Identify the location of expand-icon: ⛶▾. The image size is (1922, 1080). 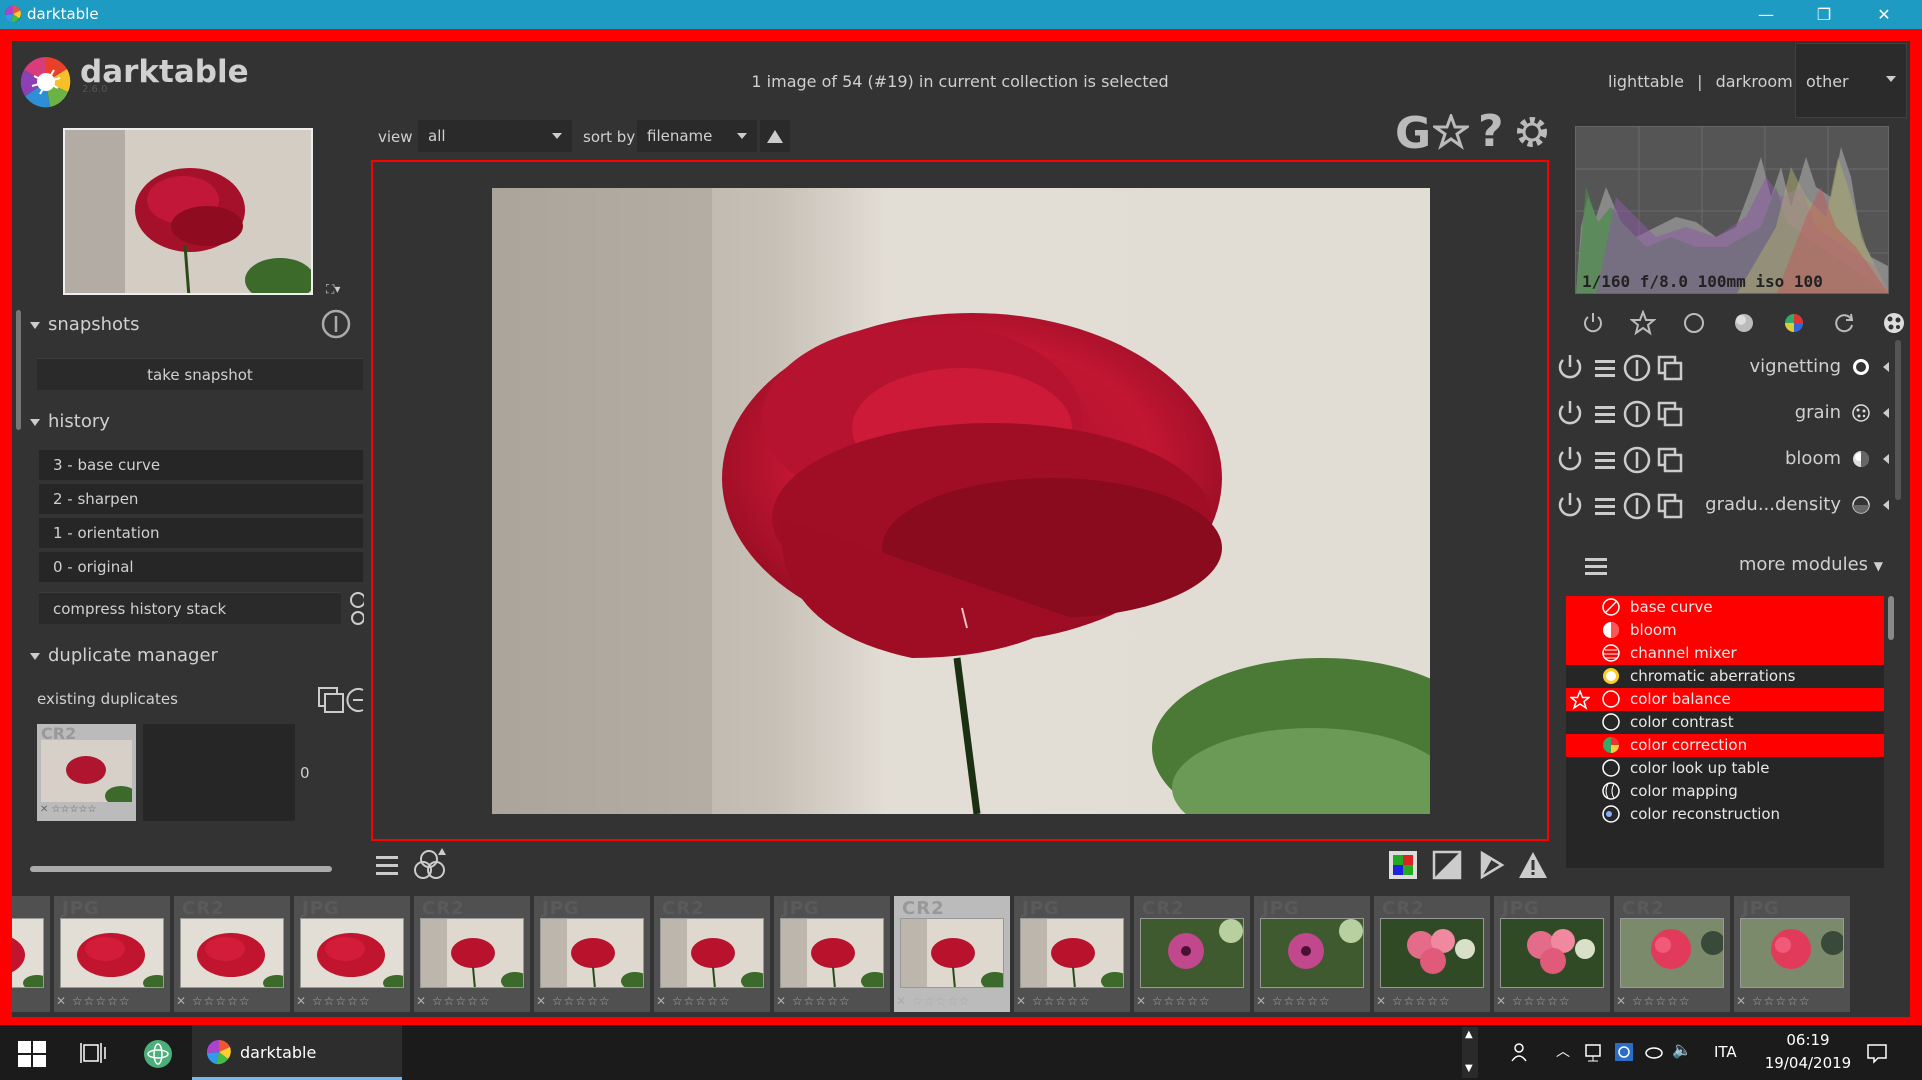
(341, 289).